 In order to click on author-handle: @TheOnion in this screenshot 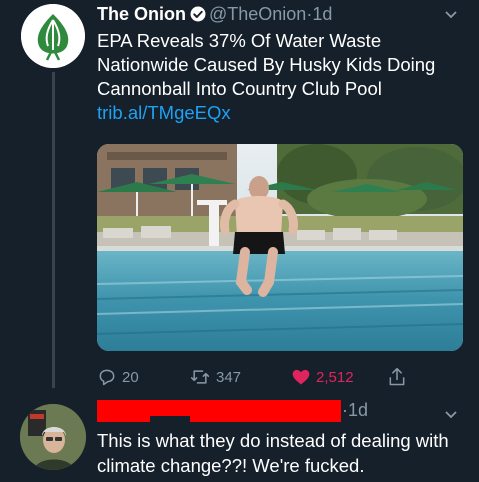, I will do `click(257, 14)`.